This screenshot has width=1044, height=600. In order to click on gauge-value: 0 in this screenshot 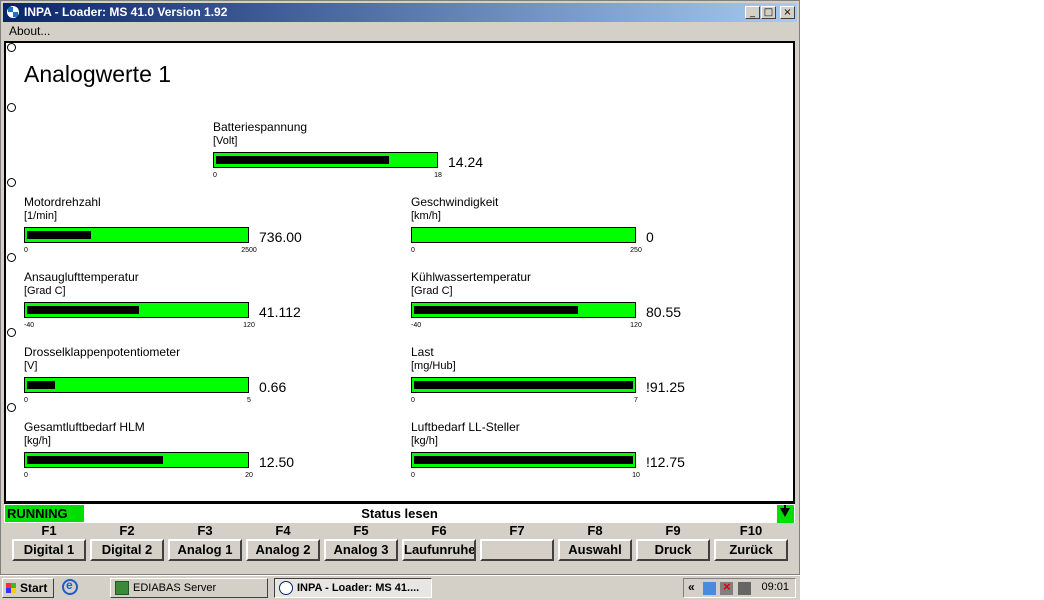, I will do `click(650, 237)`.